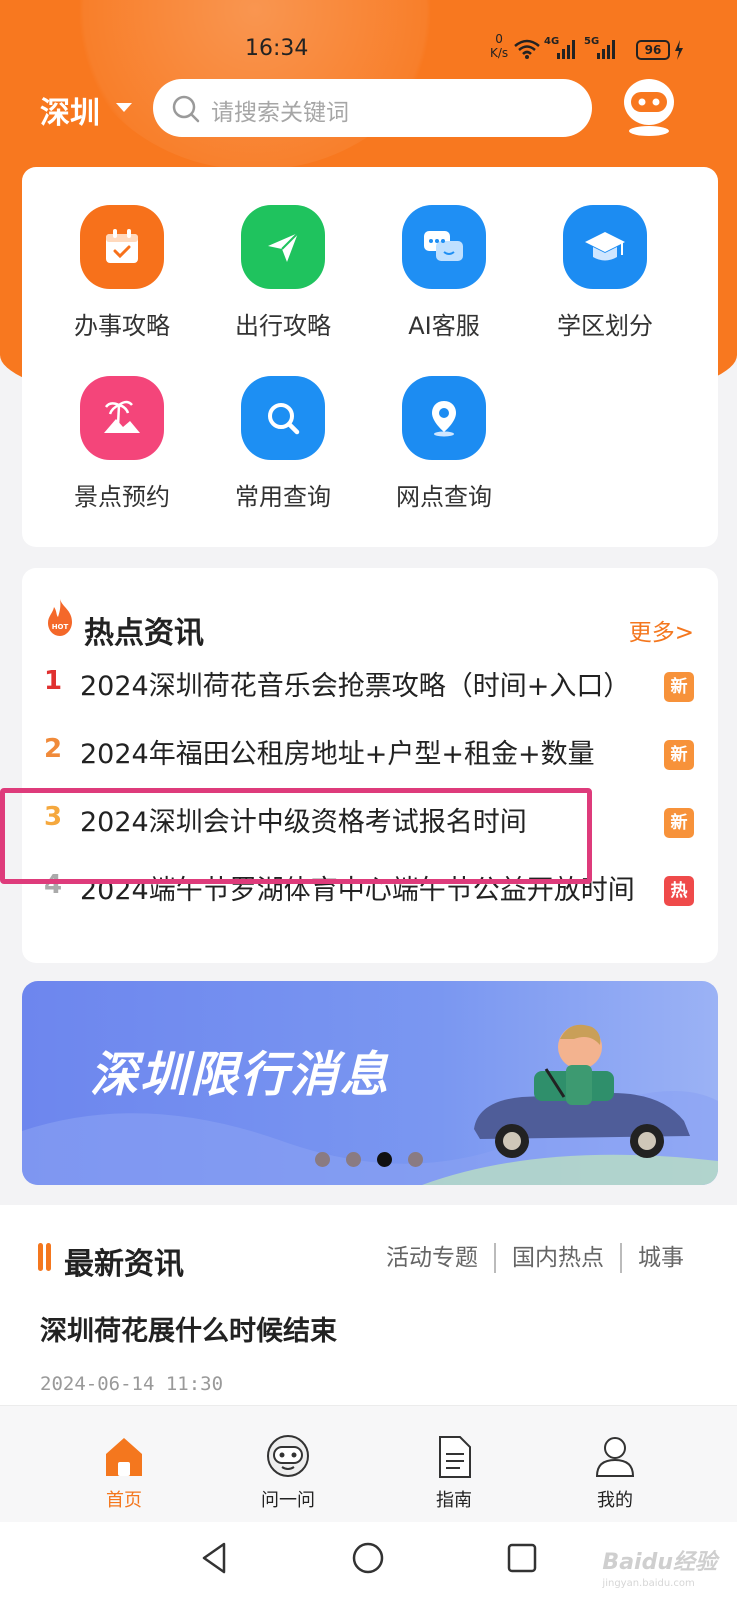  I want to click on robot-assistant-icon, so click(649, 107).